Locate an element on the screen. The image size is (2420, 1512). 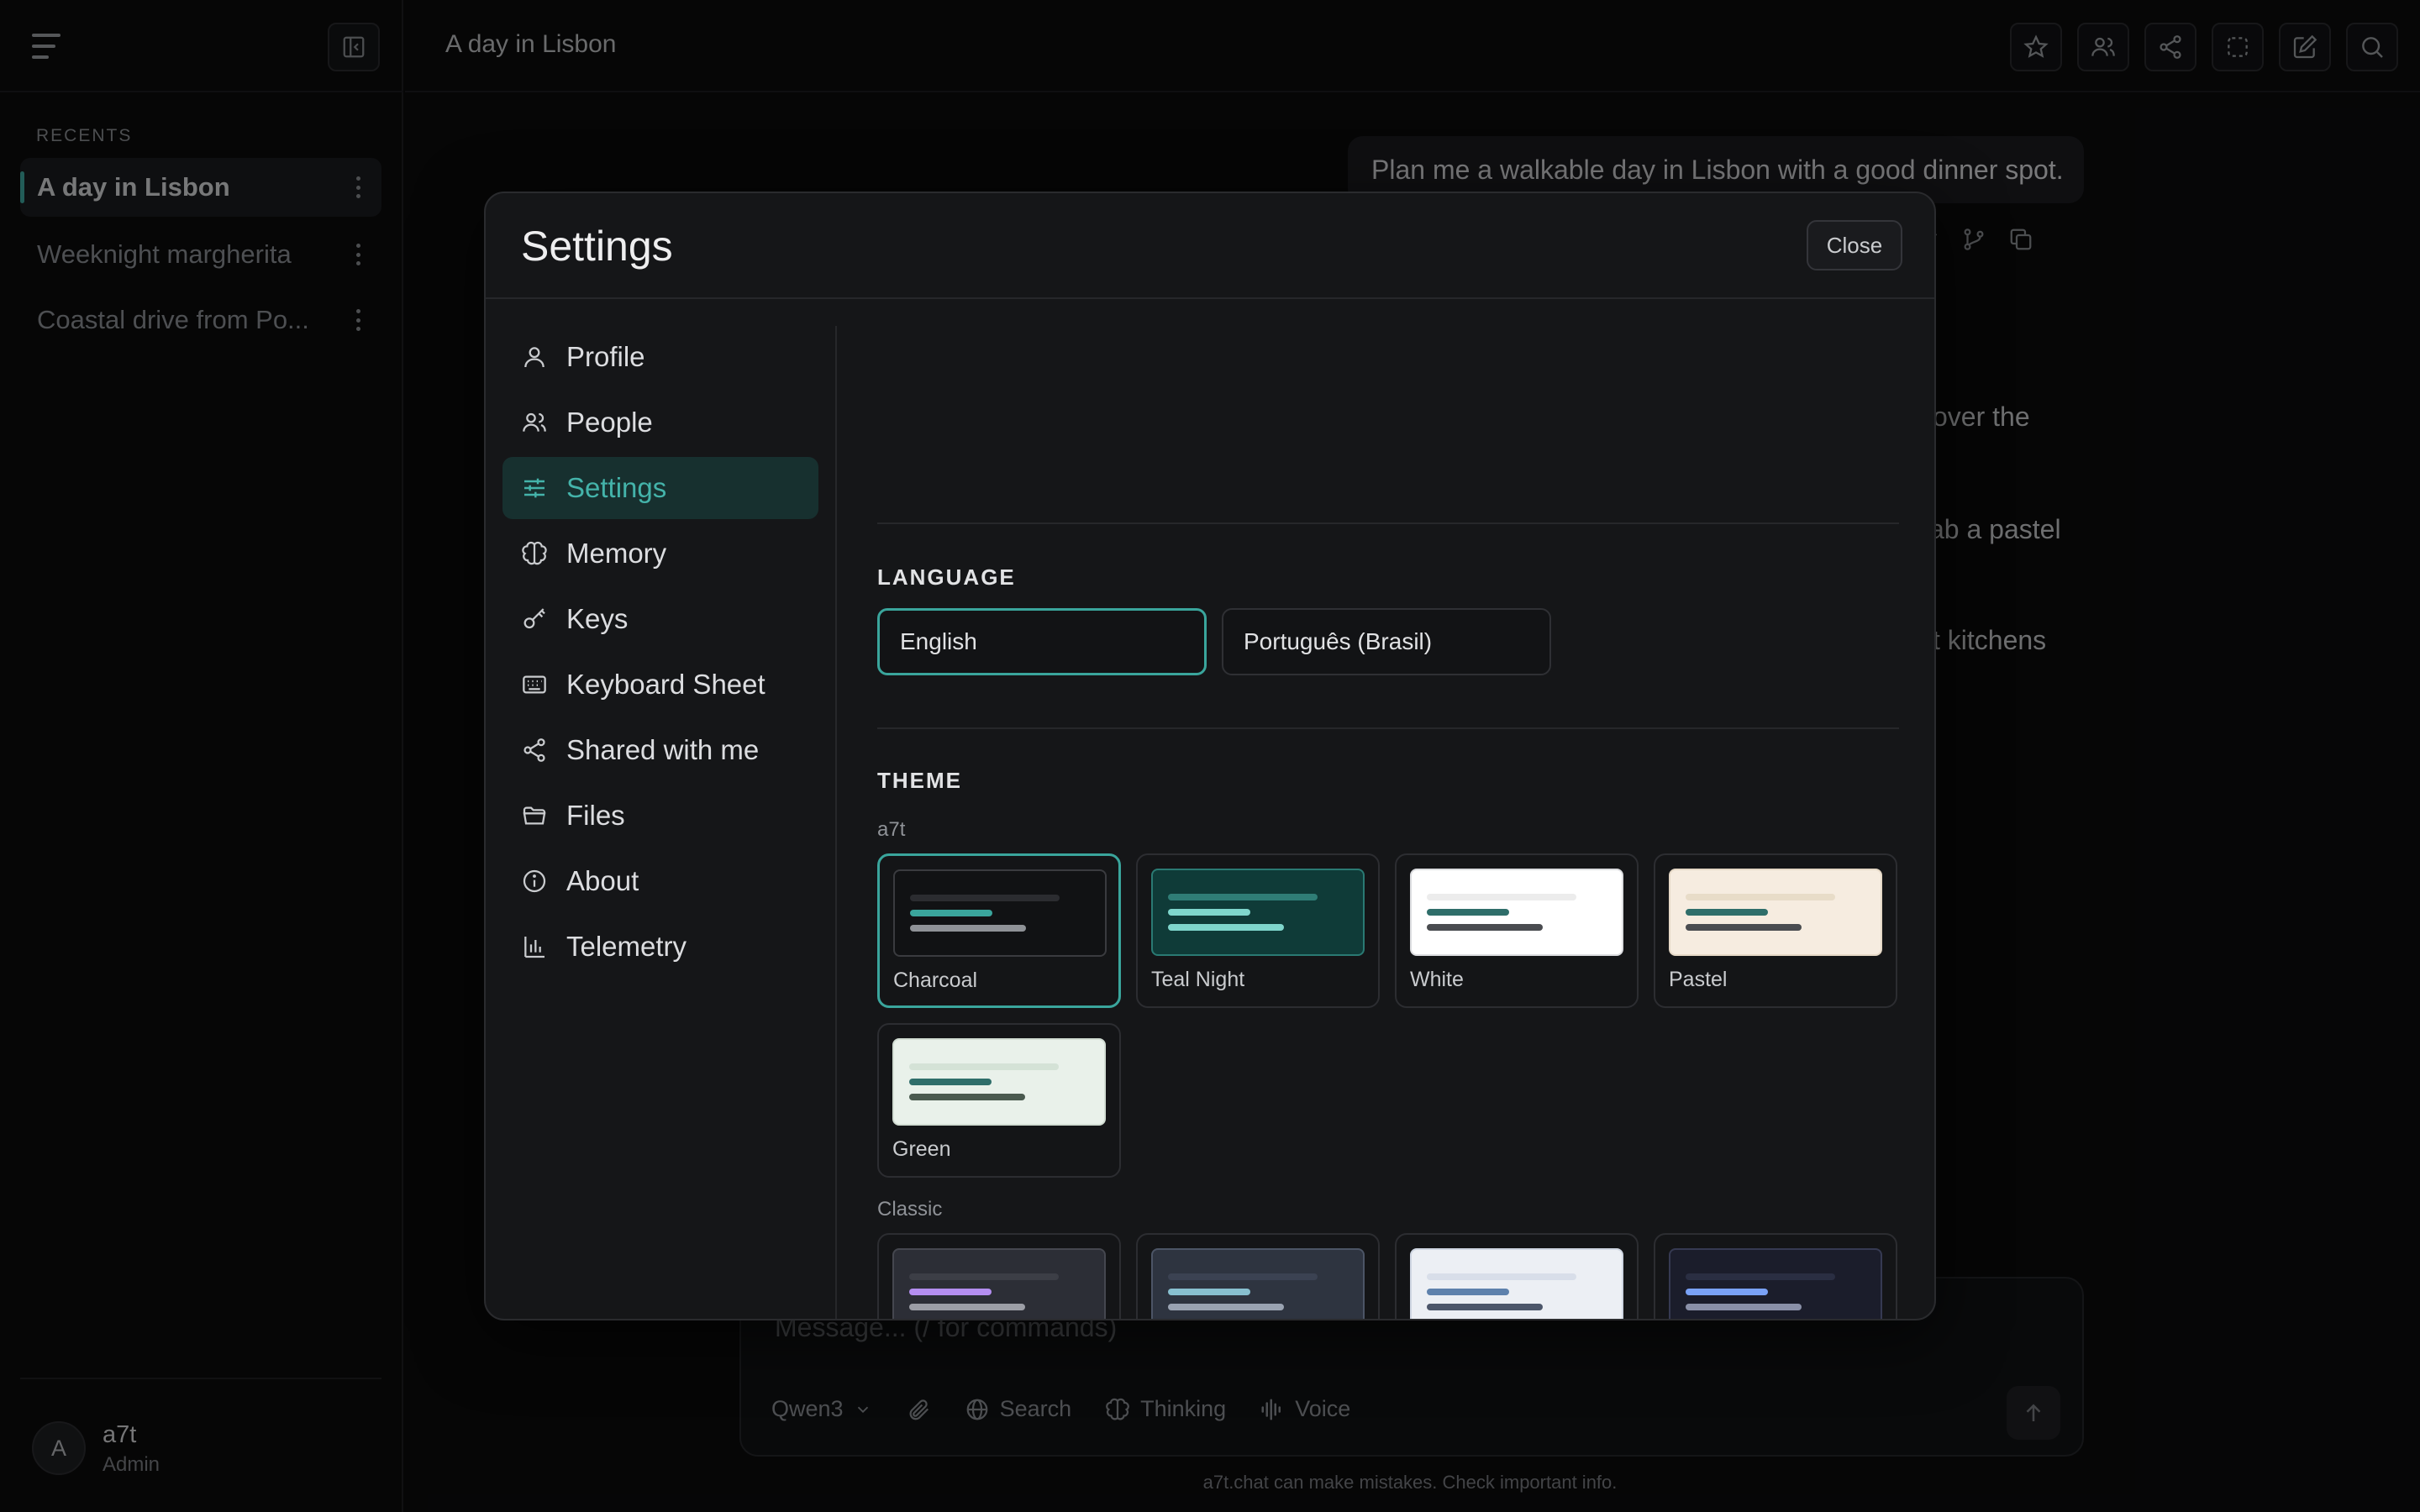
bar-chart-icon is located at coordinates (534, 947).